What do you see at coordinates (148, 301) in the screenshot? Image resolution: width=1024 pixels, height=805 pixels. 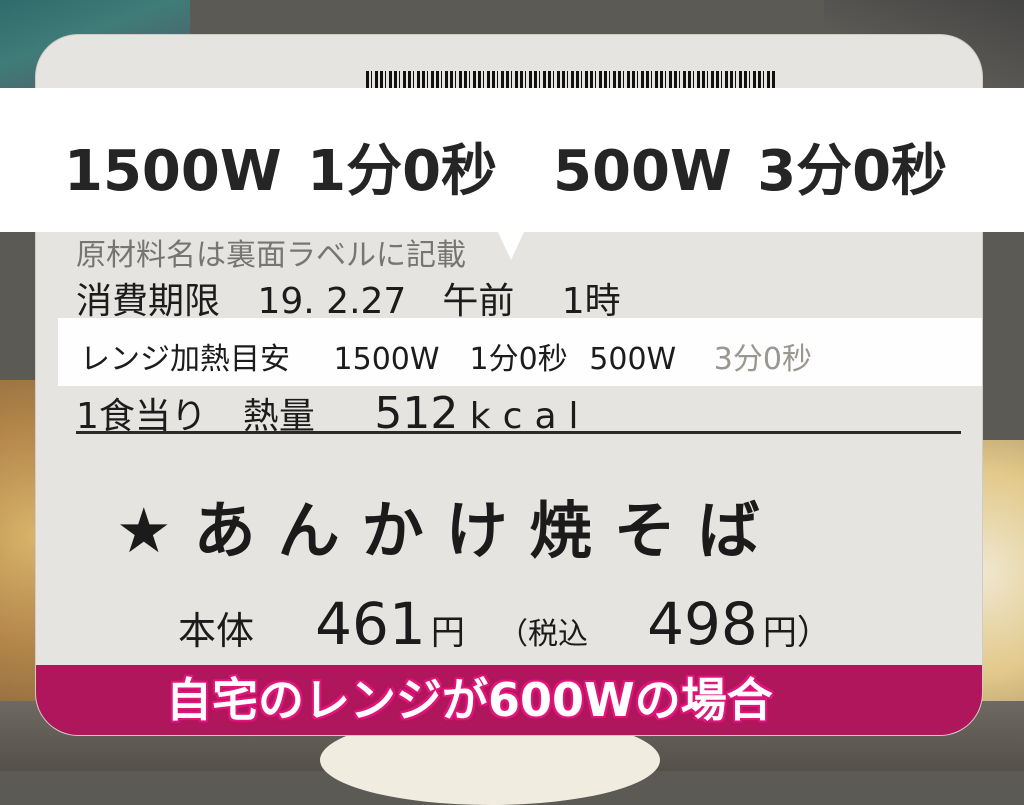 I see `expiry-label: 消費期限` at bounding box center [148, 301].